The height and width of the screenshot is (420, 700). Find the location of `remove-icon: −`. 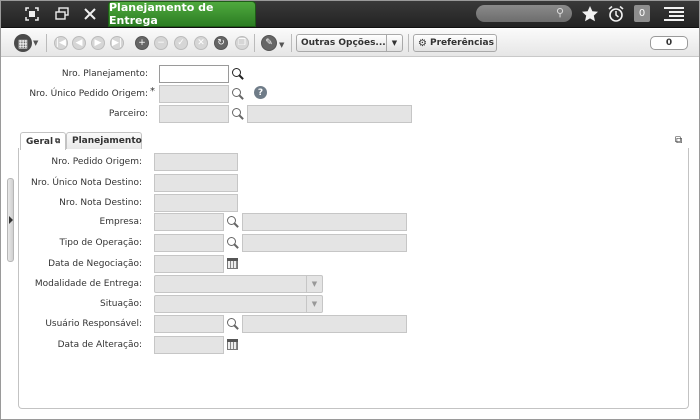

remove-icon: − is located at coordinates (161, 43).